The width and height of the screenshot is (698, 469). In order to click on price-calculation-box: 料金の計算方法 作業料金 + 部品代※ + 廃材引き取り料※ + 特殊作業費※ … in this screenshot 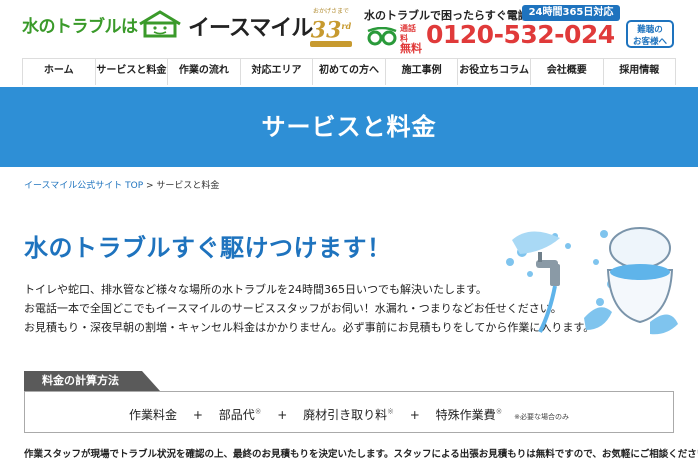, I will do `click(349, 402)`.